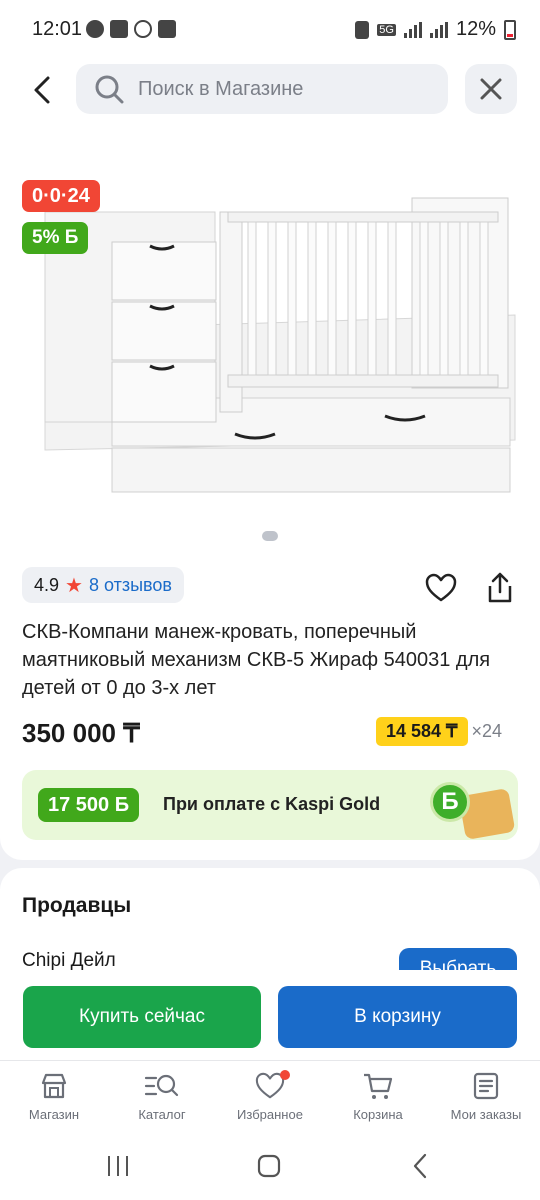 The height and width of the screenshot is (1200, 540). What do you see at coordinates (270, 536) in the screenshot?
I see `carousel-indicator` at bounding box center [270, 536].